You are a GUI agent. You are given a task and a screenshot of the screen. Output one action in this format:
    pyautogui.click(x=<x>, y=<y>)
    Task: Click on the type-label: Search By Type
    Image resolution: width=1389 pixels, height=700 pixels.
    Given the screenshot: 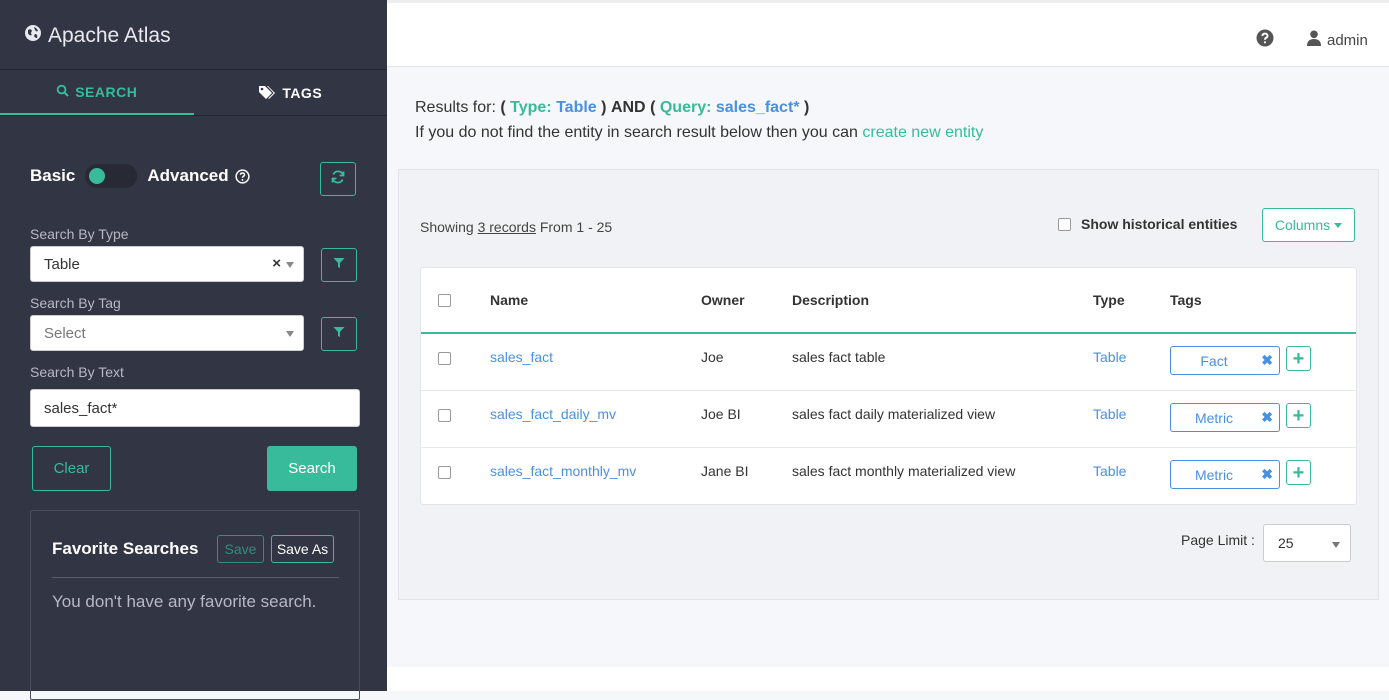 What is the action you would take?
    pyautogui.click(x=79, y=234)
    